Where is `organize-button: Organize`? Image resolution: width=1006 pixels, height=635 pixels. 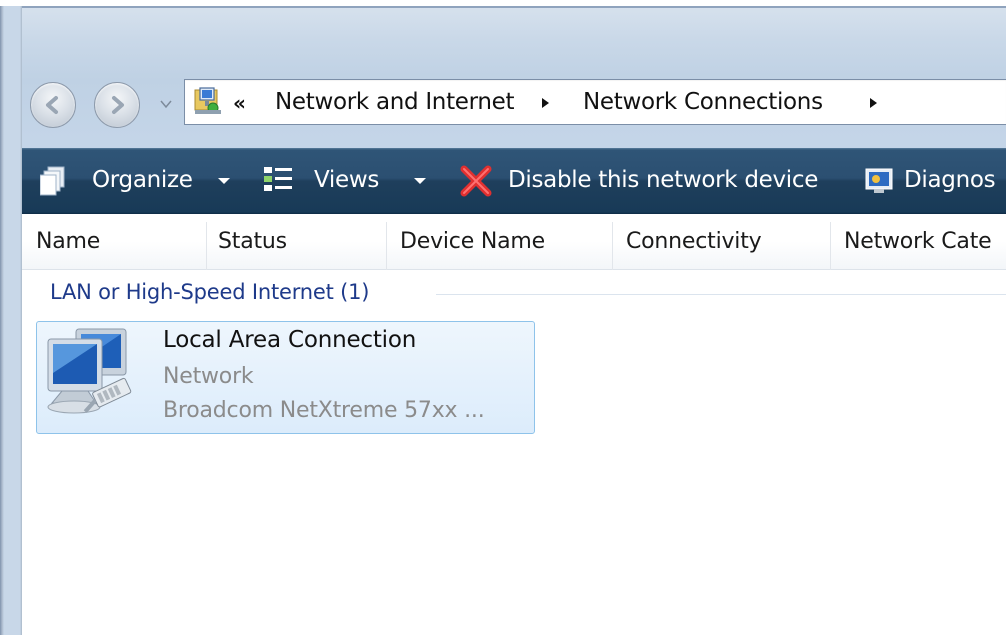 organize-button: Organize is located at coordinates (144, 181).